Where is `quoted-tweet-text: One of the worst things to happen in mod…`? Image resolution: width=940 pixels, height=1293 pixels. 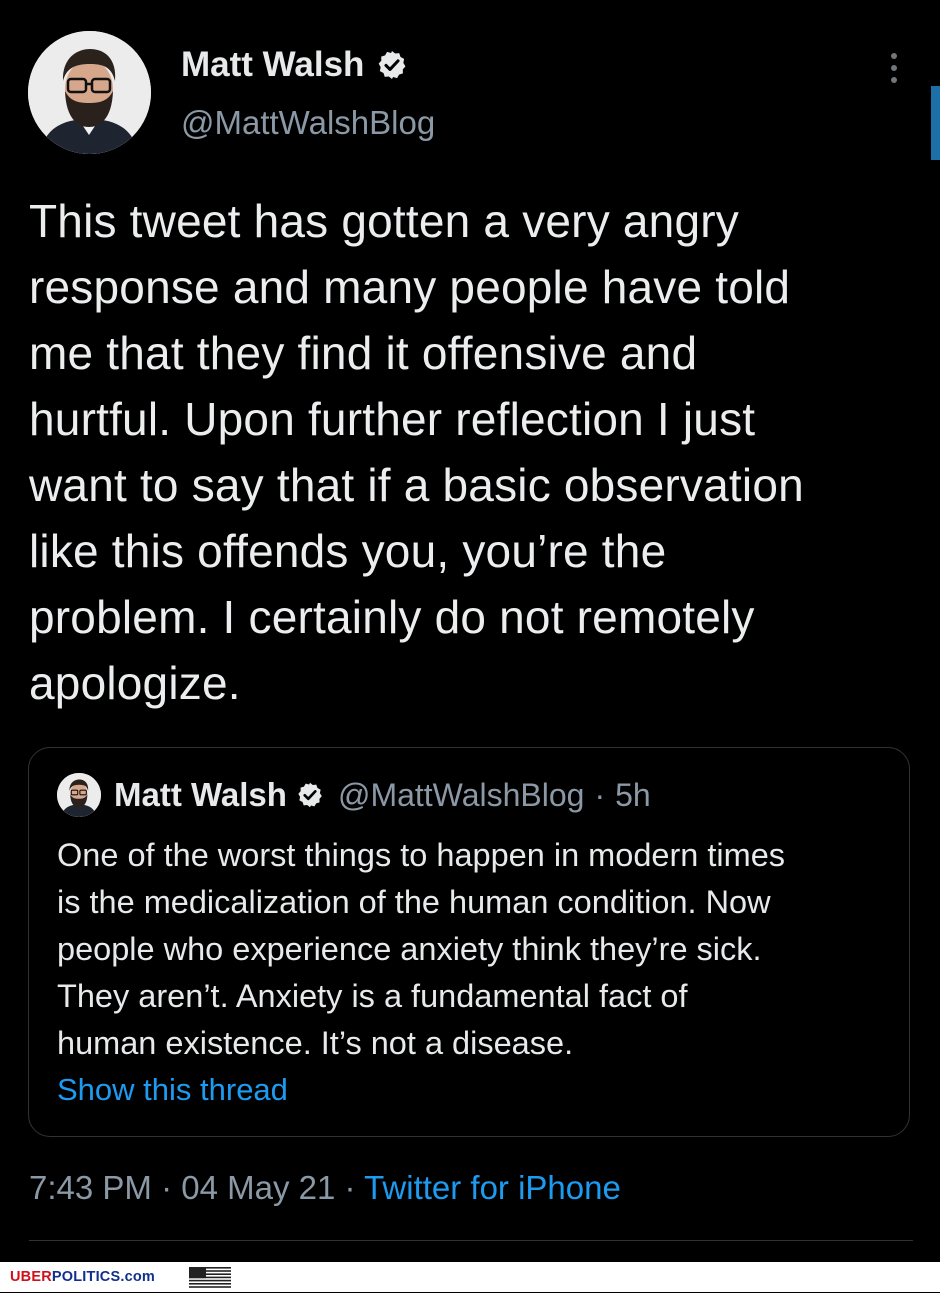
quoted-tweet-text: One of the worst things to happen in mod… is located at coordinates (421, 949).